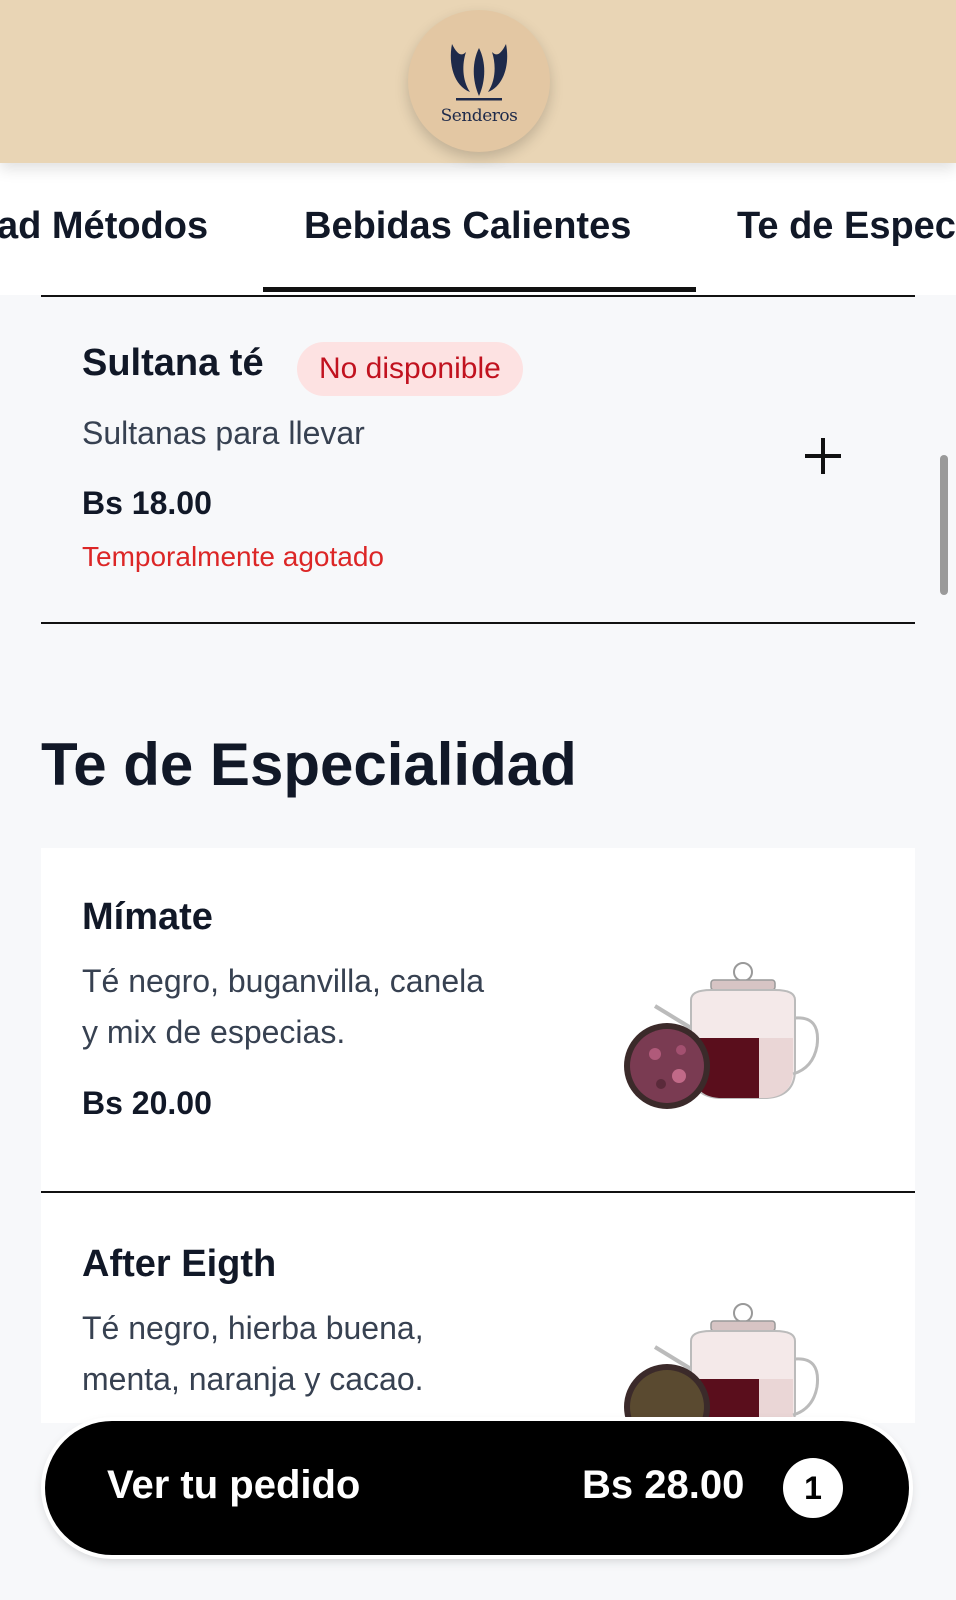  I want to click on brand-logo: Senderos, so click(479, 81).